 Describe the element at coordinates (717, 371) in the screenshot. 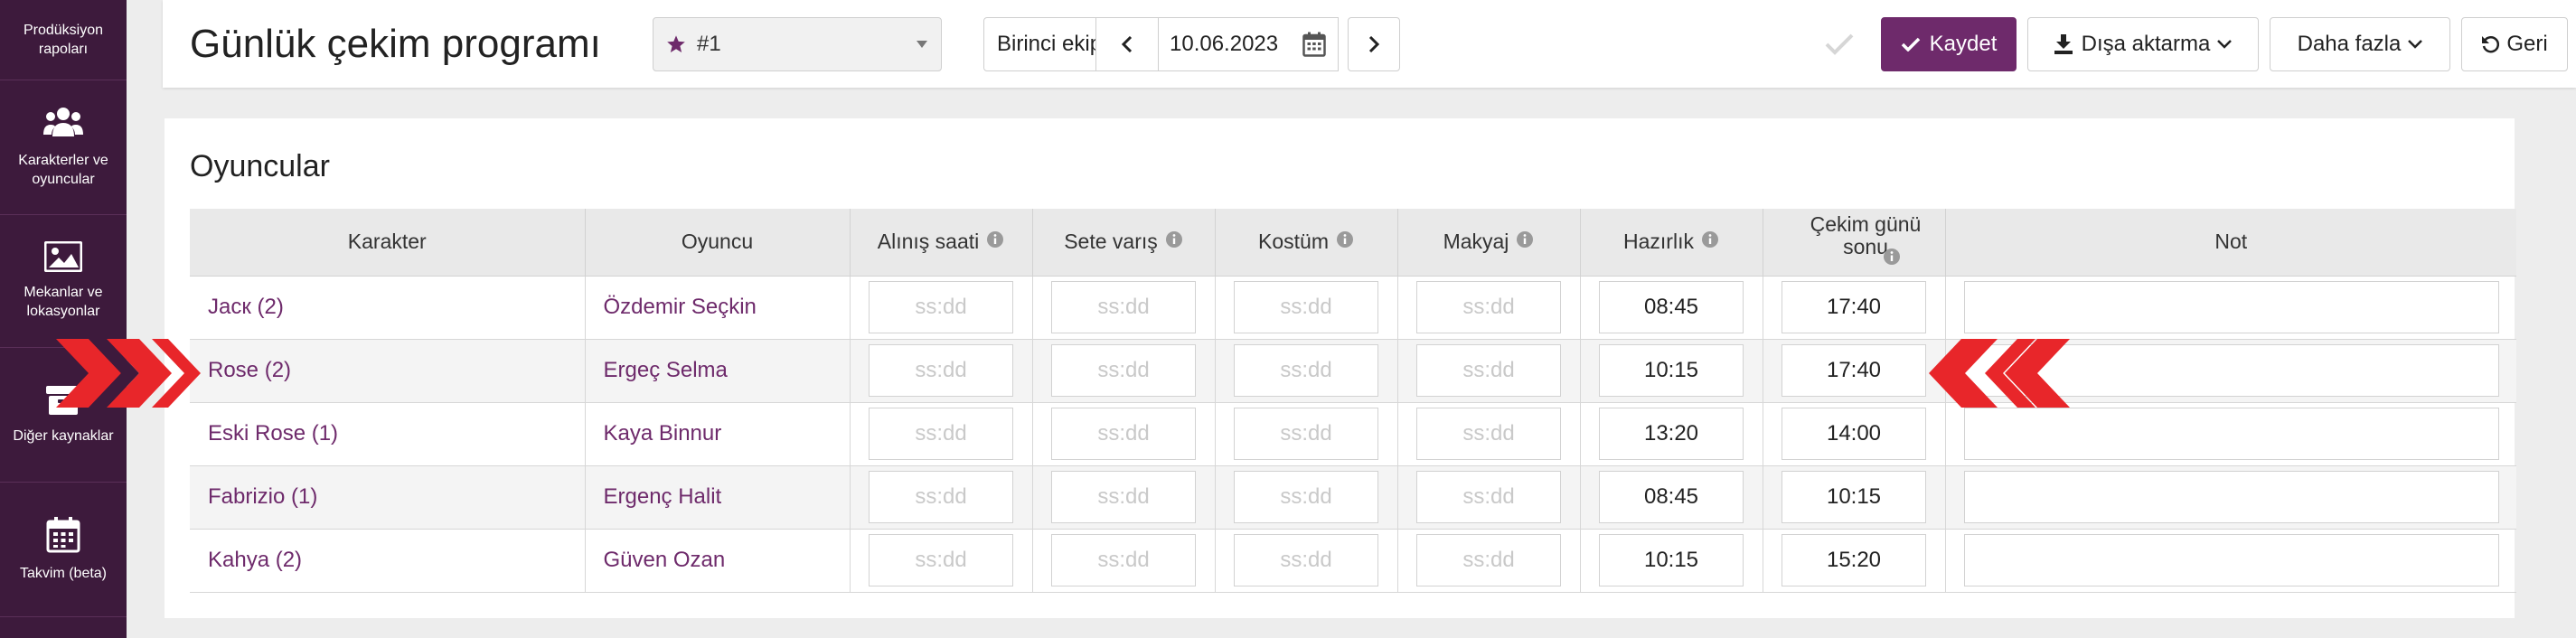

I see `actor-link: Ergeç Selma` at that location.